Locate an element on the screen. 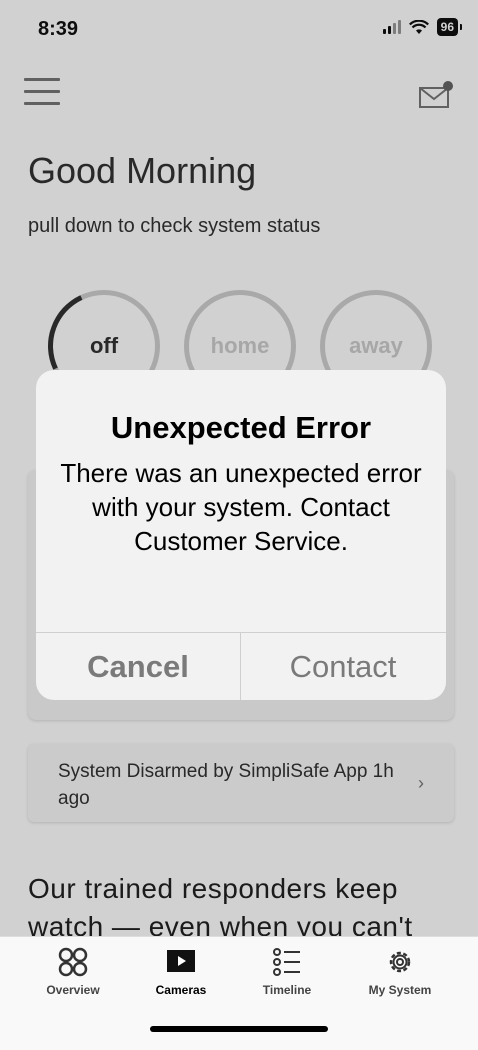 This screenshot has height=1050, width=478. tab-overview: Overview is located at coordinates (73, 972).